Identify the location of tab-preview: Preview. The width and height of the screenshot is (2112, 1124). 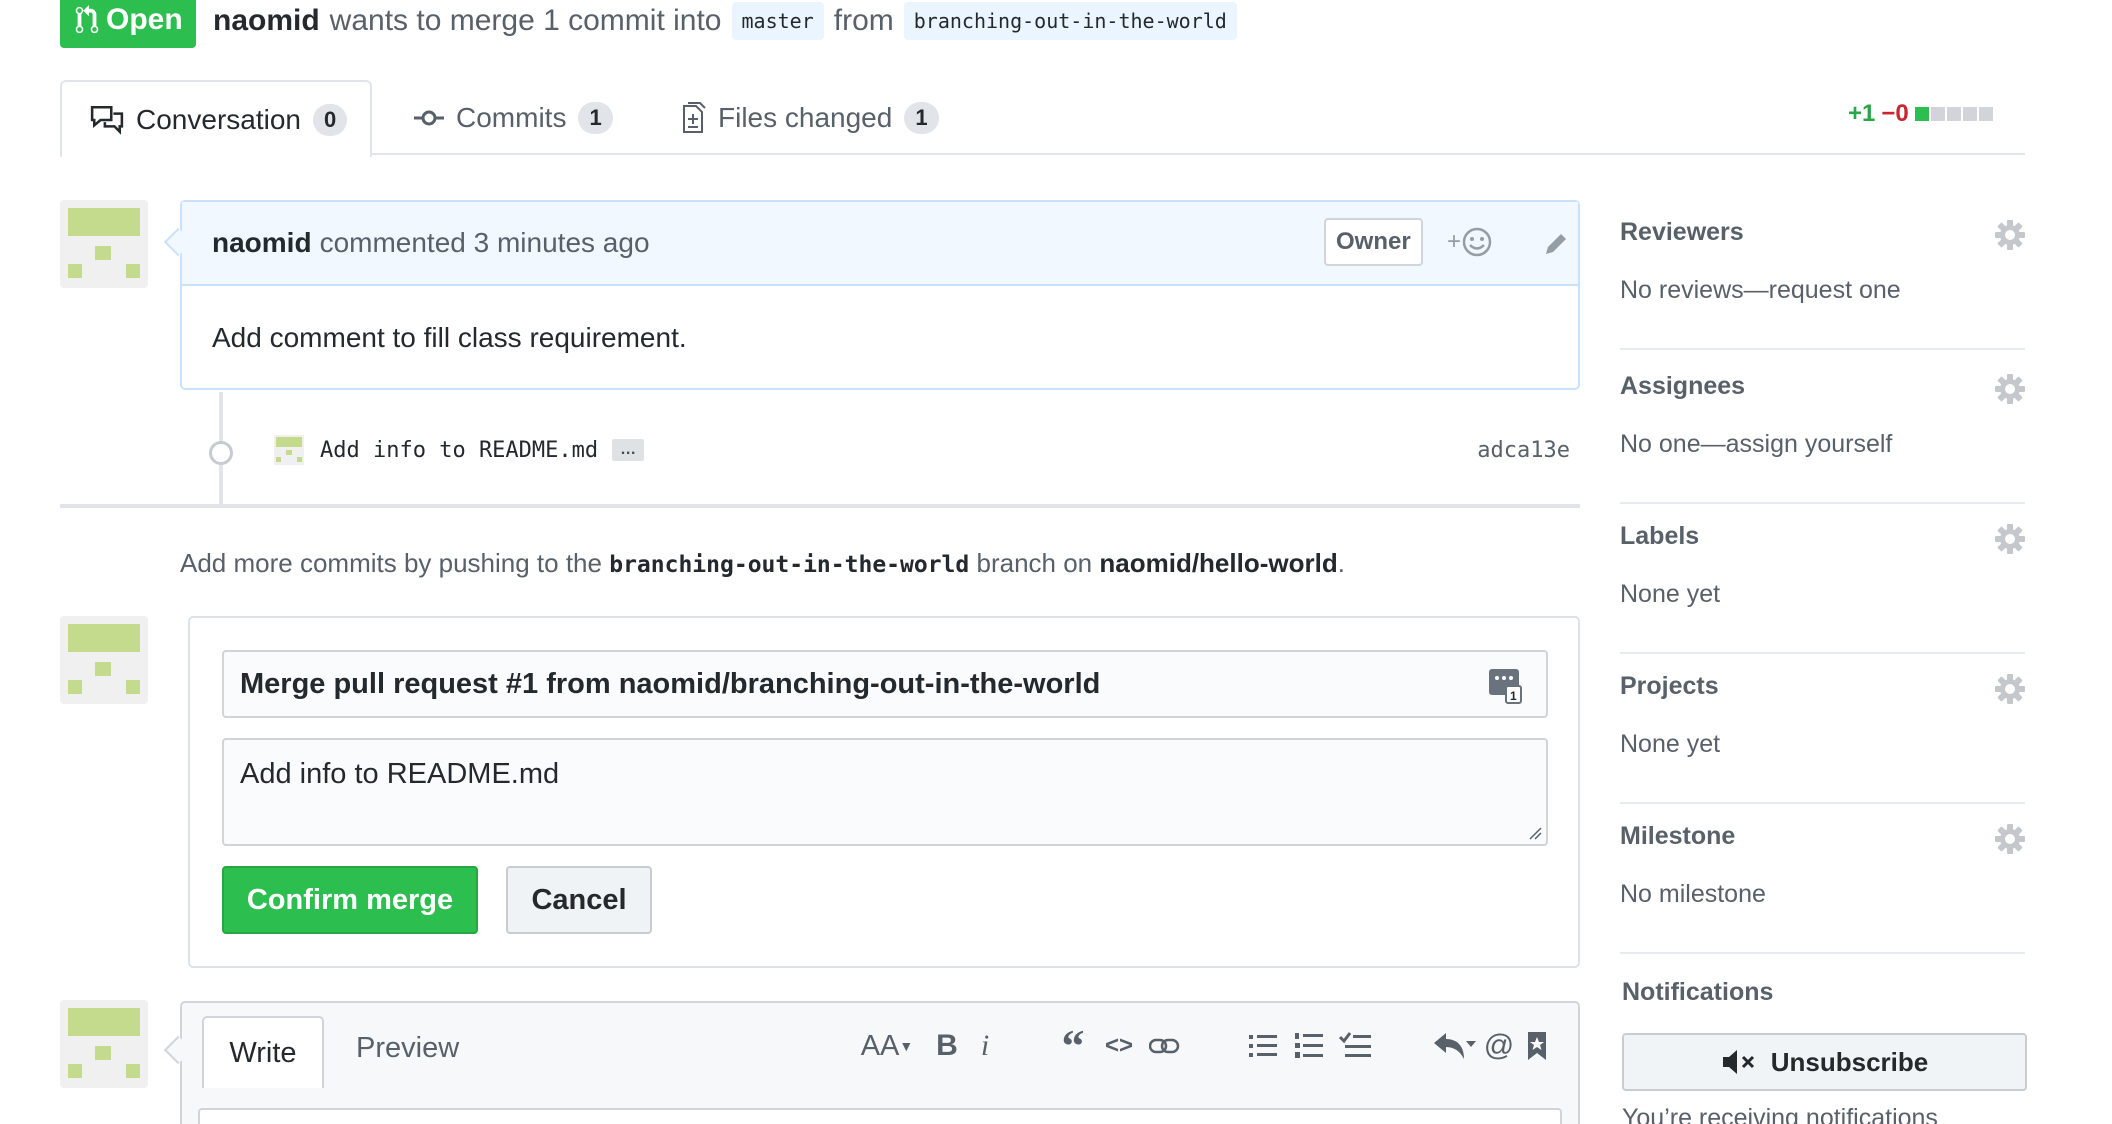
(407, 1048).